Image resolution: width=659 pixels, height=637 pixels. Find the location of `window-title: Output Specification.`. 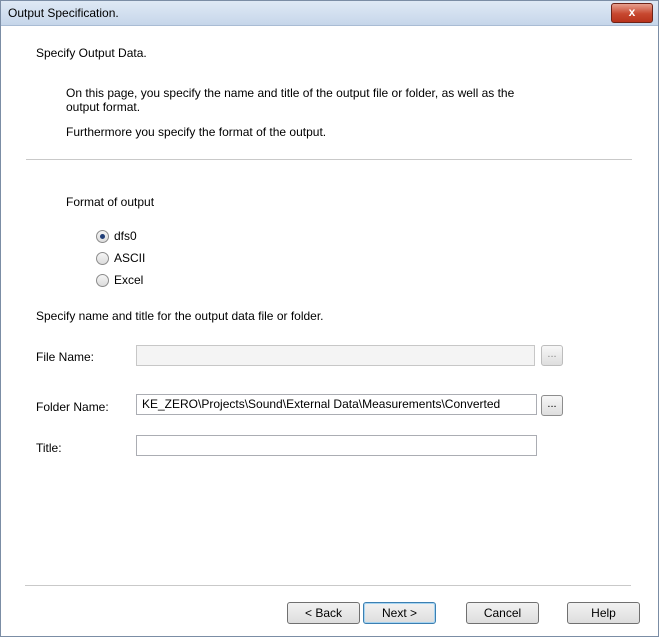

window-title: Output Specification. is located at coordinates (63, 13).